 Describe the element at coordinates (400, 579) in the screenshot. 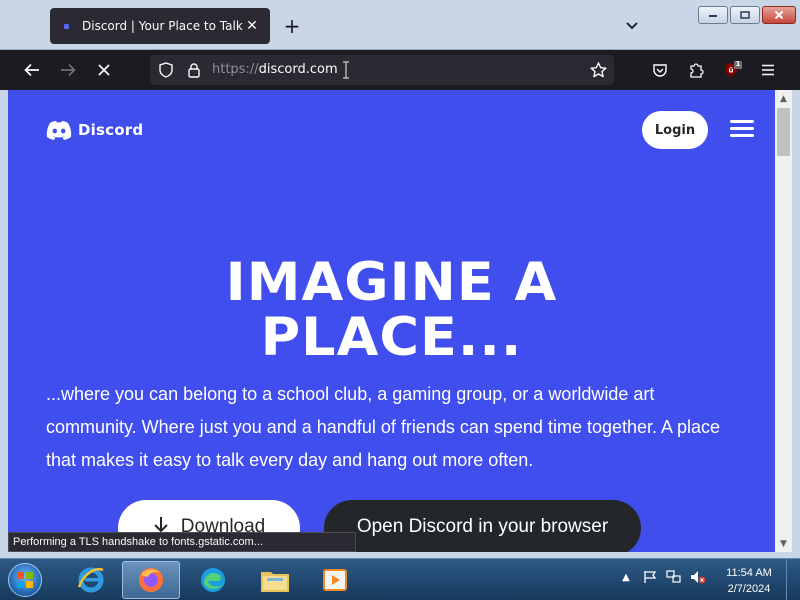

I see `windows-taskbar: ▲ 11:54 AM 2/7/2024` at that location.